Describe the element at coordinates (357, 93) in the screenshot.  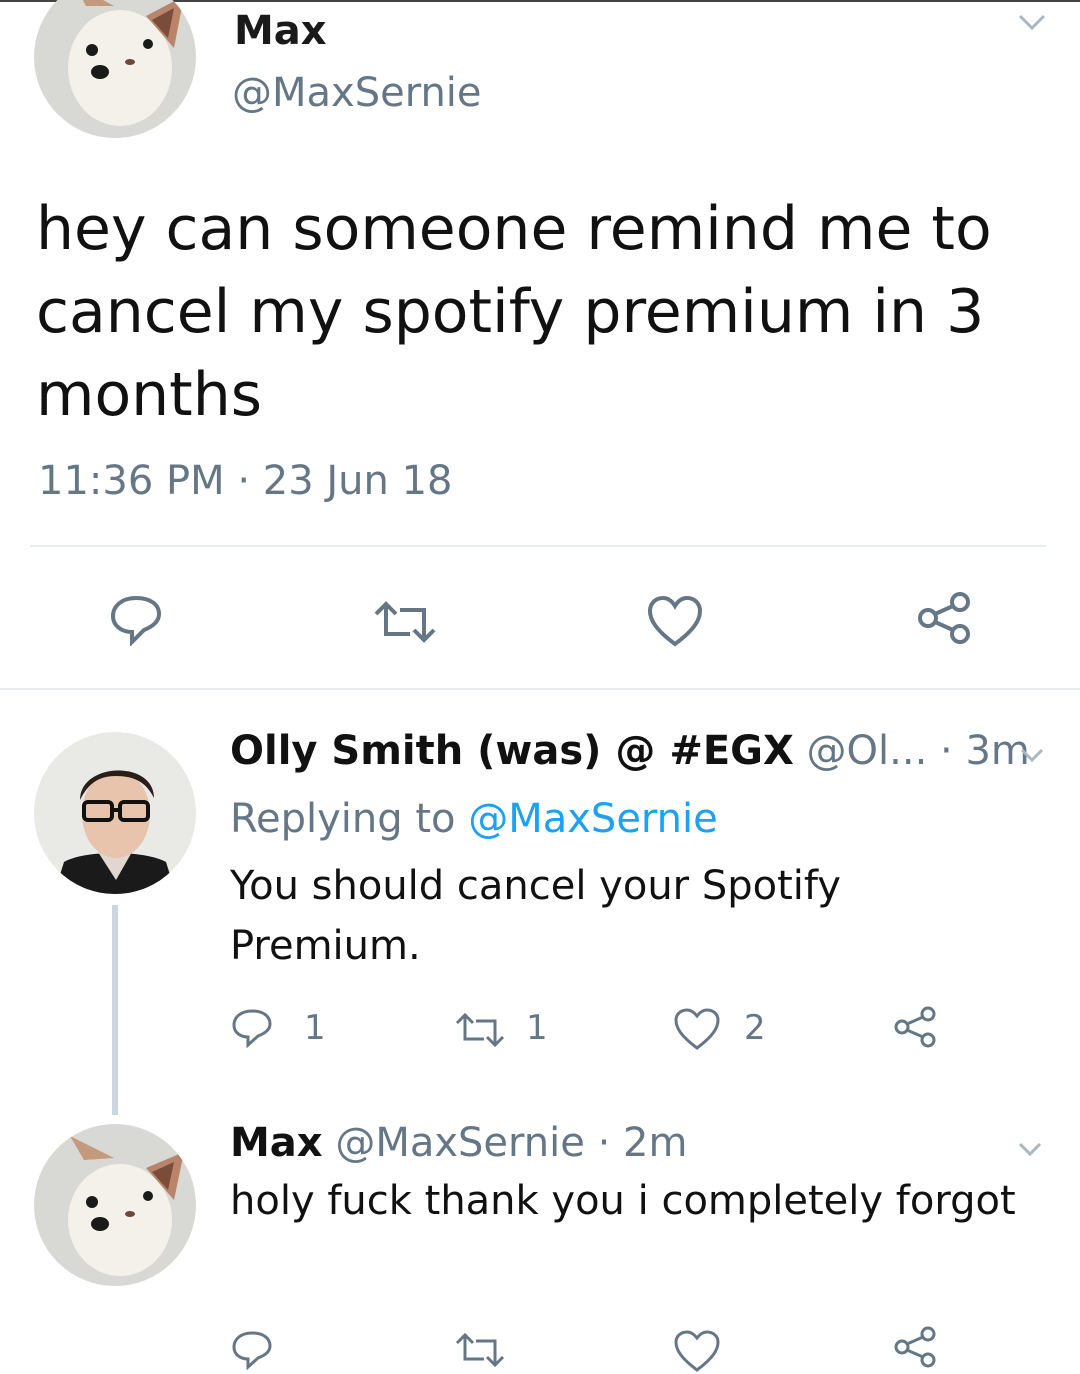
I see `author-handle: @MaxSernie` at that location.